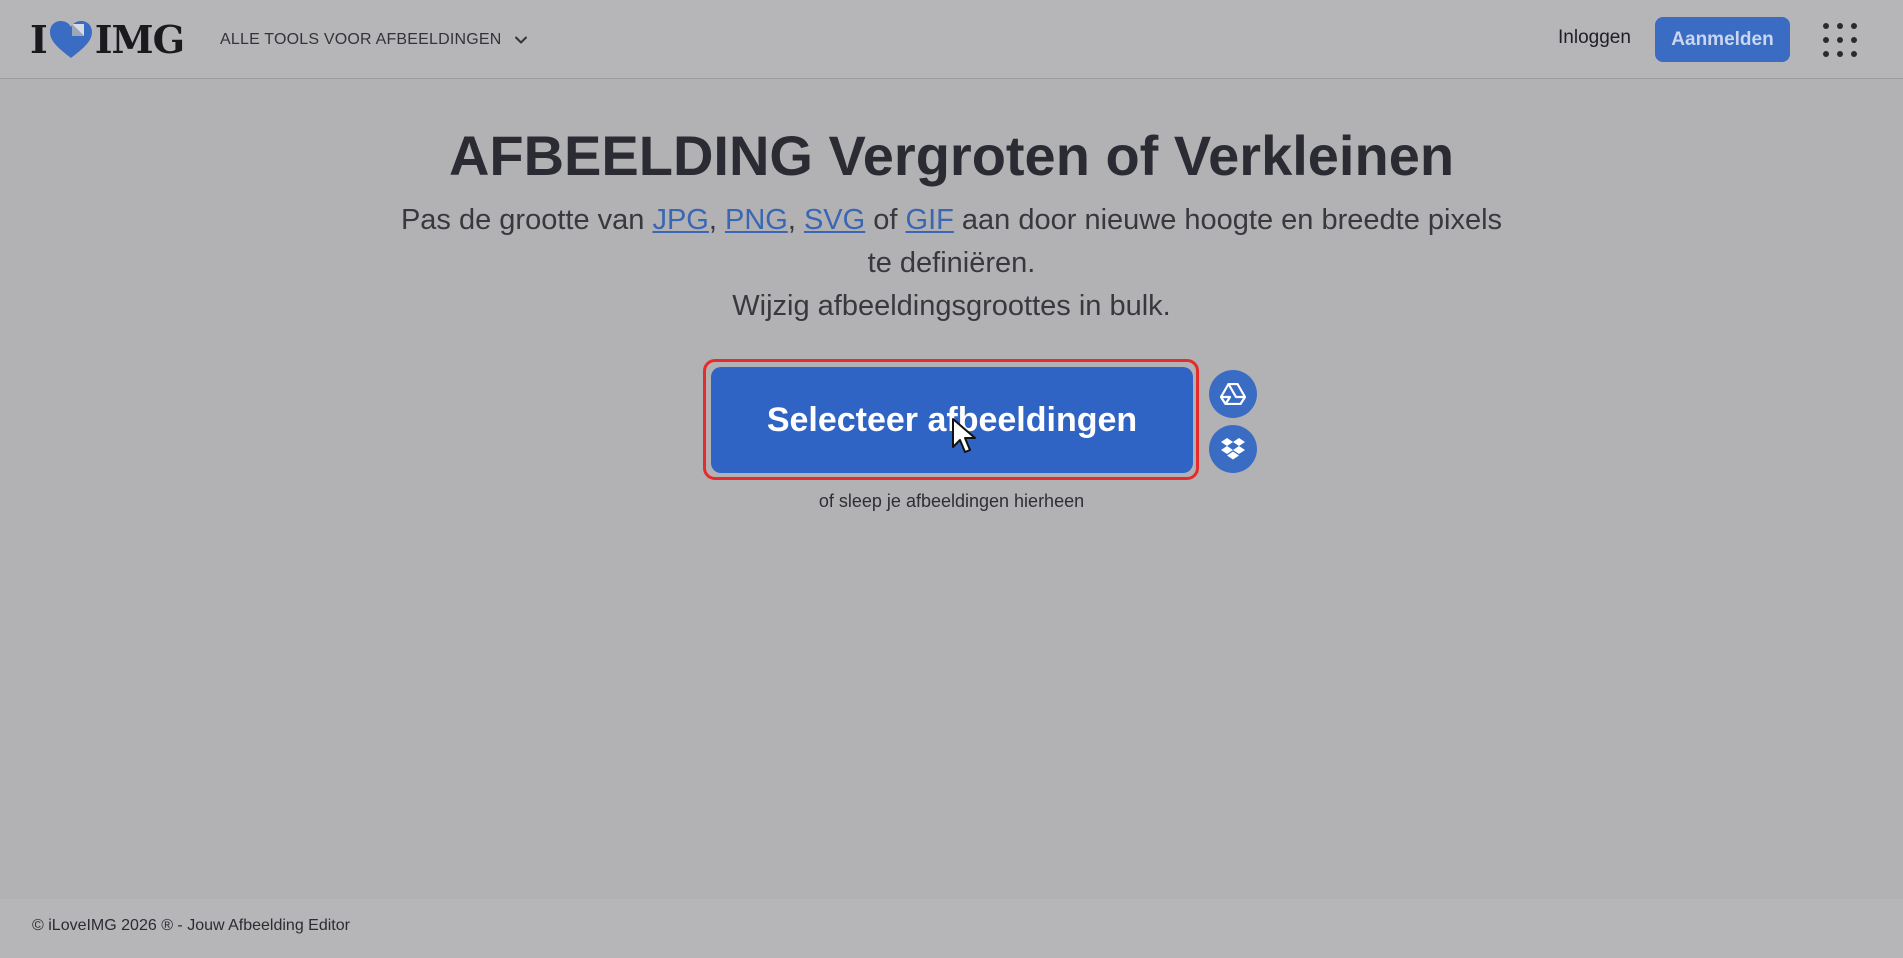  What do you see at coordinates (951, 306) in the screenshot?
I see `subtitle-bulk-line: Wijzig afbeeldingsgroottes in bulk.` at bounding box center [951, 306].